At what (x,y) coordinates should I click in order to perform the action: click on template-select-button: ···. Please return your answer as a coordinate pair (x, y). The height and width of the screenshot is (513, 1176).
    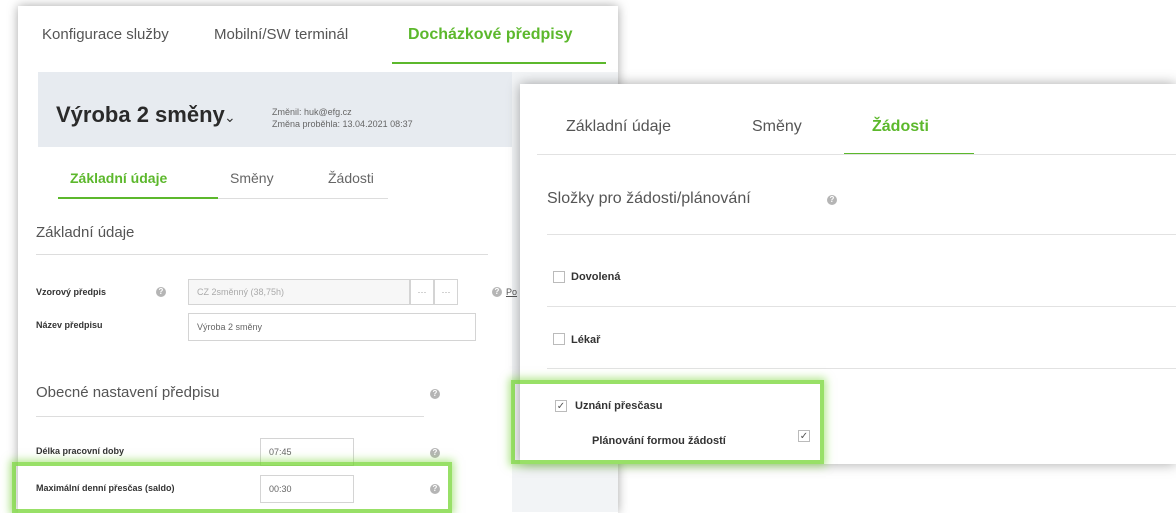
    Looking at the image, I should click on (422, 292).